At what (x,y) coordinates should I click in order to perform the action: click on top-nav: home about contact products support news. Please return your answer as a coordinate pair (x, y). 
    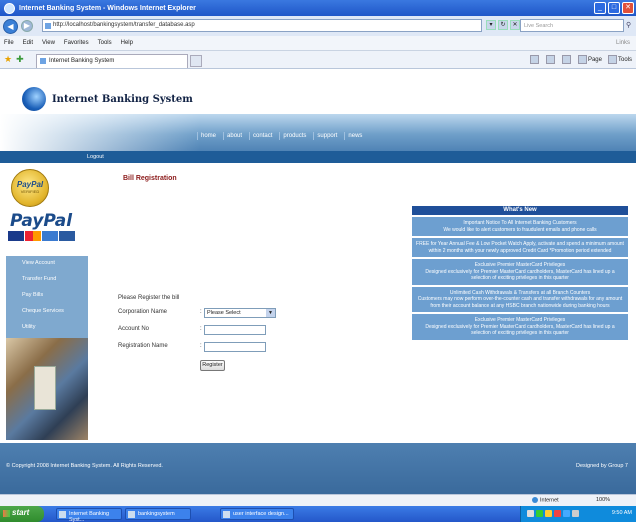
    Looking at the image, I should click on (281, 136).